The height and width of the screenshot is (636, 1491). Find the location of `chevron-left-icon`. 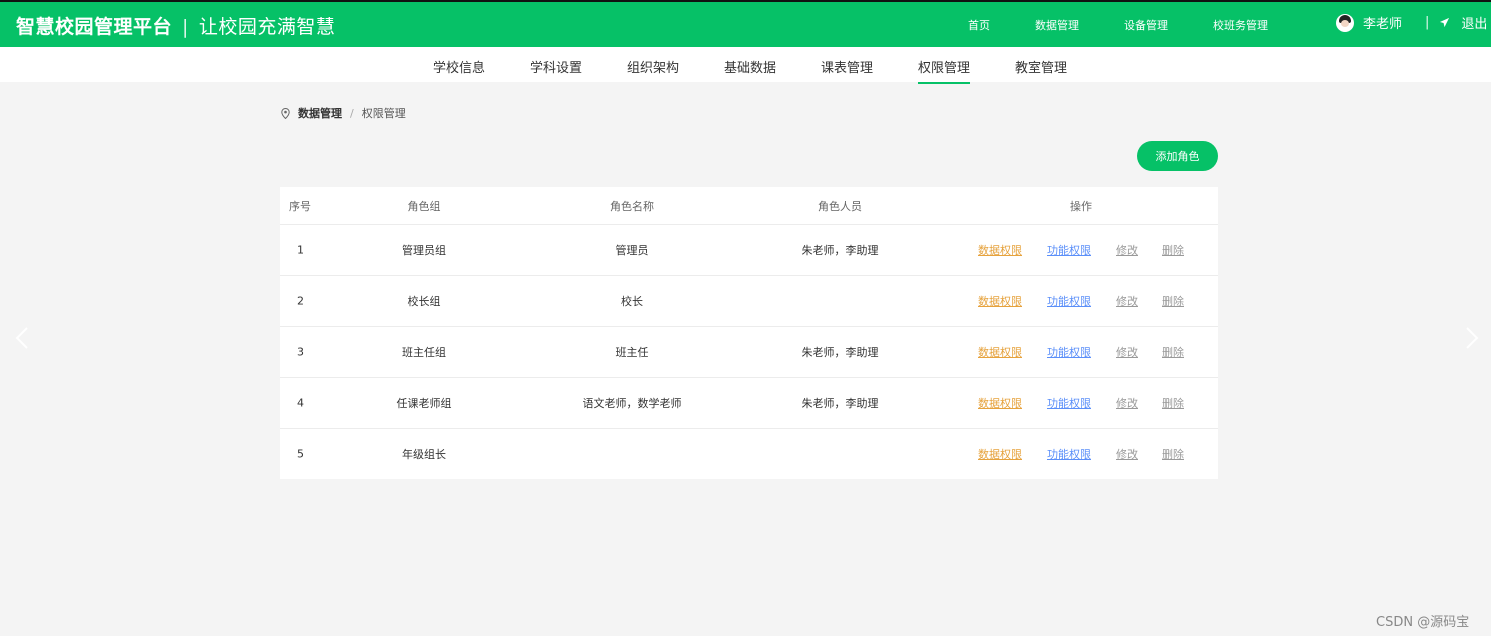

chevron-left-icon is located at coordinates (22, 338).